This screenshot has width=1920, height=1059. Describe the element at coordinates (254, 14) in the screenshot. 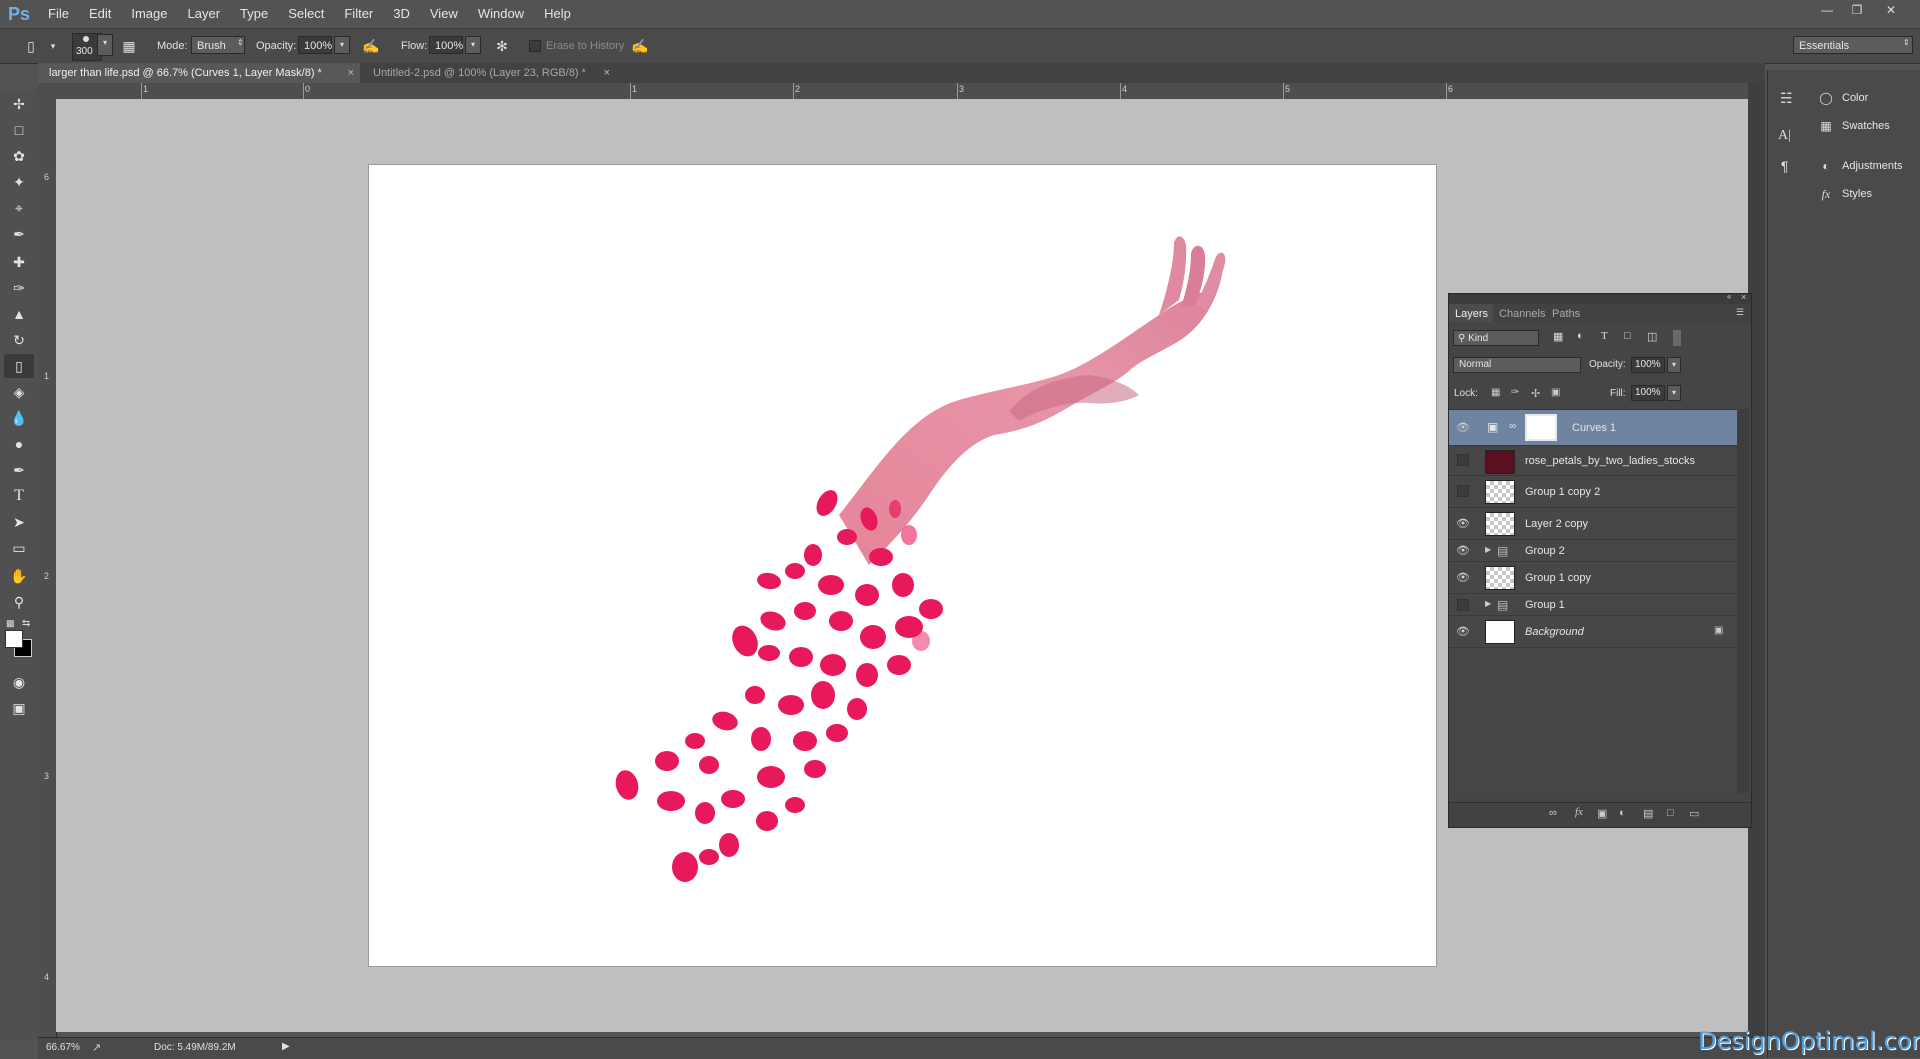

I see `menu-type: Type` at that location.